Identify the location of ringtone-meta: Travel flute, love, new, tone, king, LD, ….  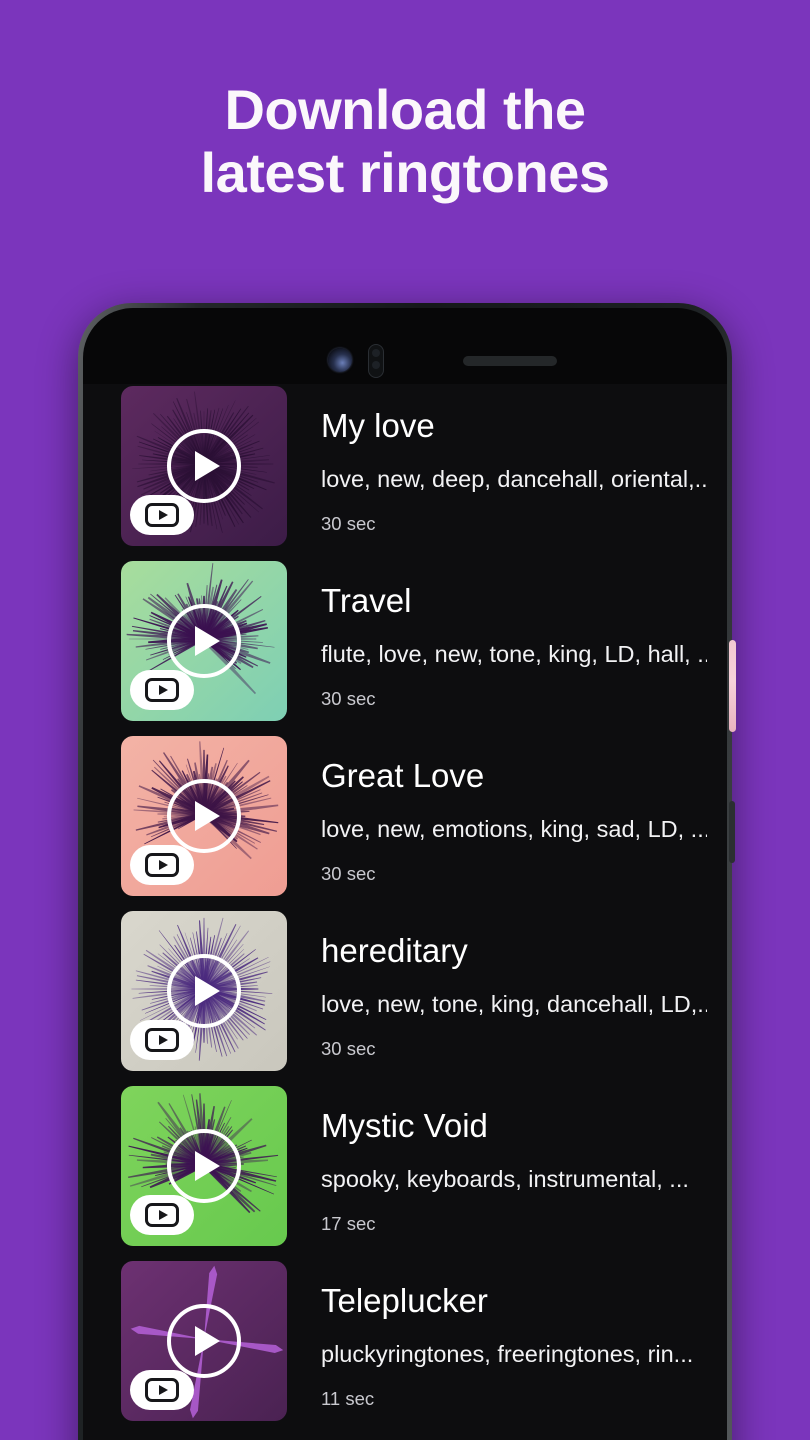
(507, 634).